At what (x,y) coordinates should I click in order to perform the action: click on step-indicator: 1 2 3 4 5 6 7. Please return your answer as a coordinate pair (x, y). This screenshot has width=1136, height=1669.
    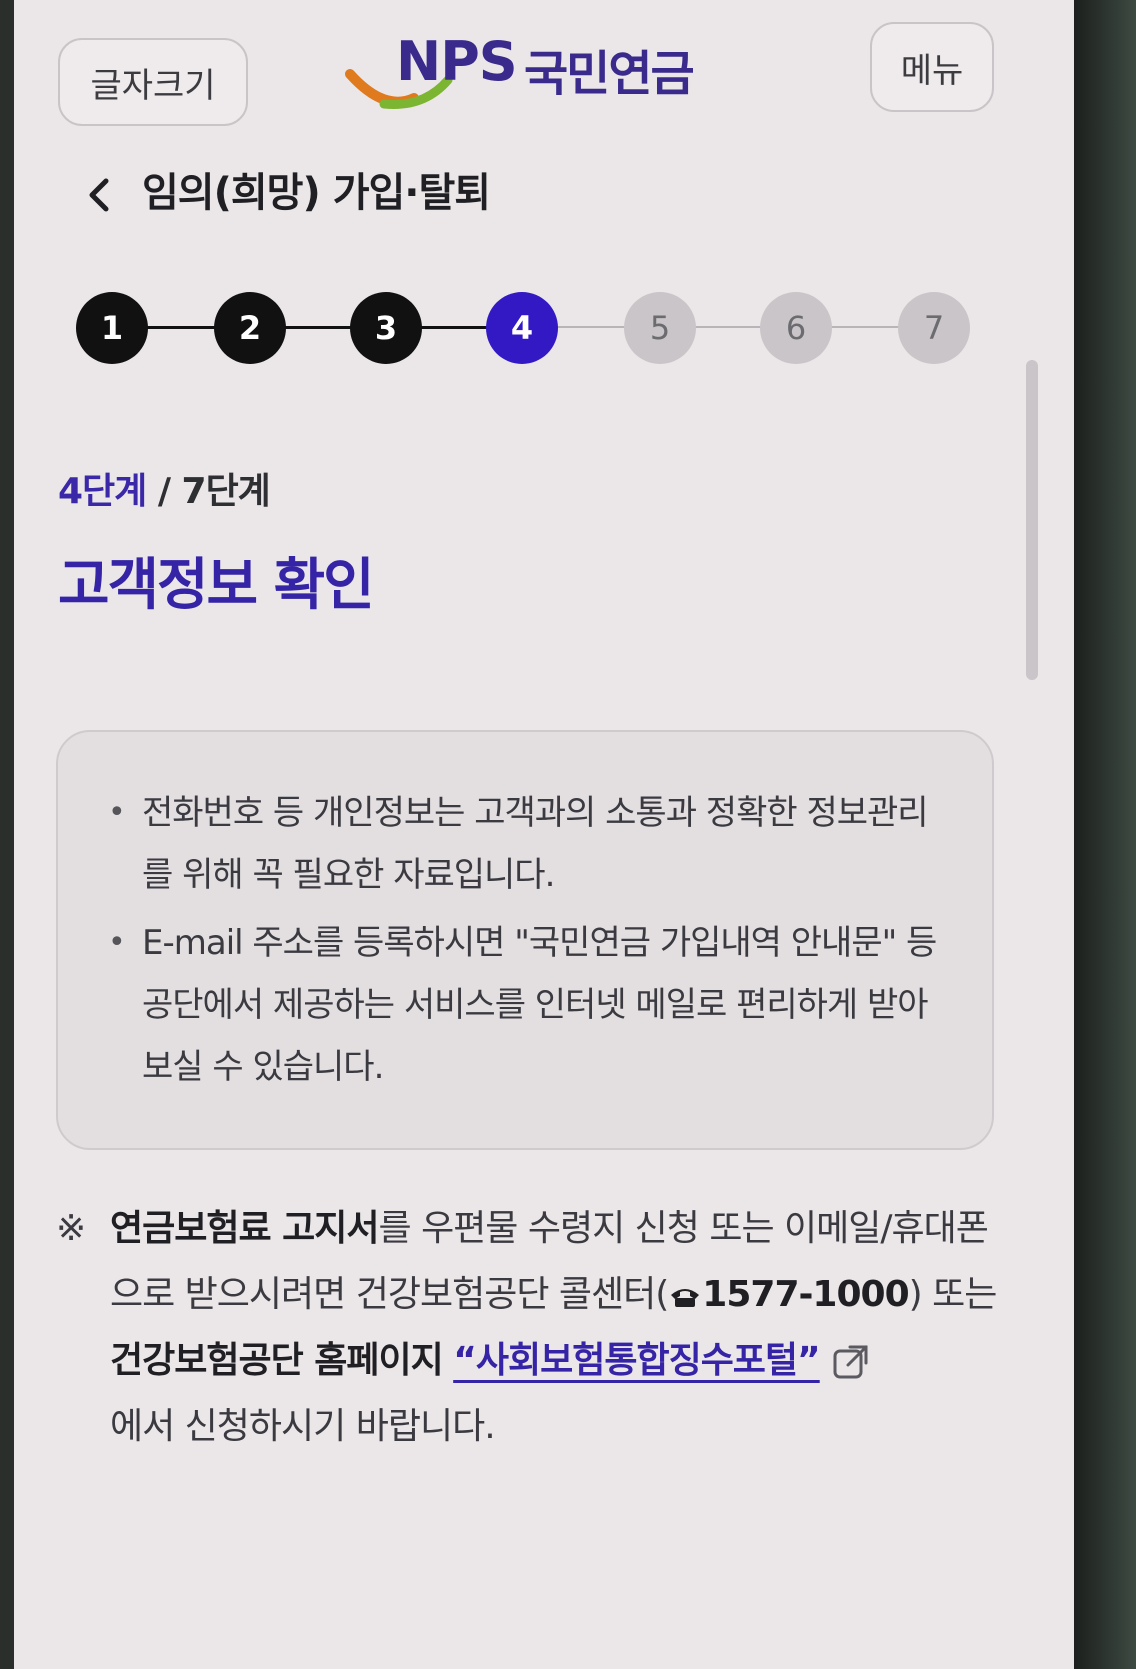
    Looking at the image, I should click on (531, 330).